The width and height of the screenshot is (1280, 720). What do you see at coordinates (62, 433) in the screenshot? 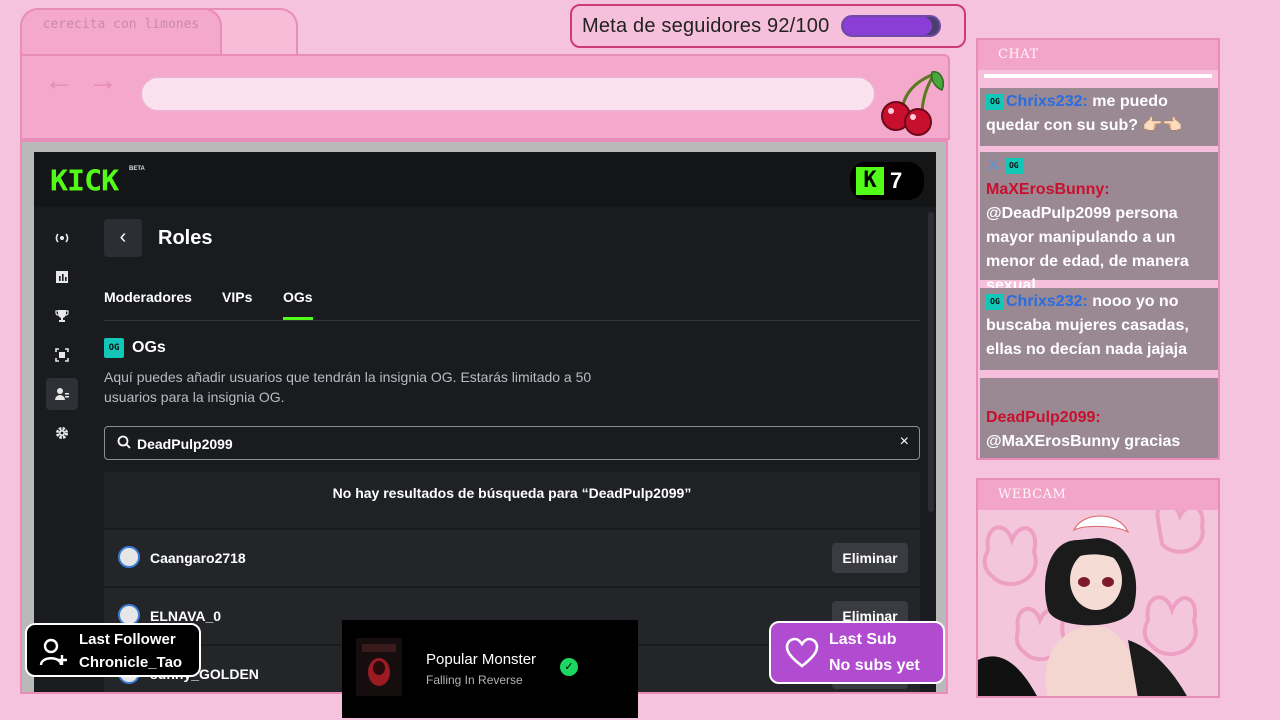
I see `settings-icon` at bounding box center [62, 433].